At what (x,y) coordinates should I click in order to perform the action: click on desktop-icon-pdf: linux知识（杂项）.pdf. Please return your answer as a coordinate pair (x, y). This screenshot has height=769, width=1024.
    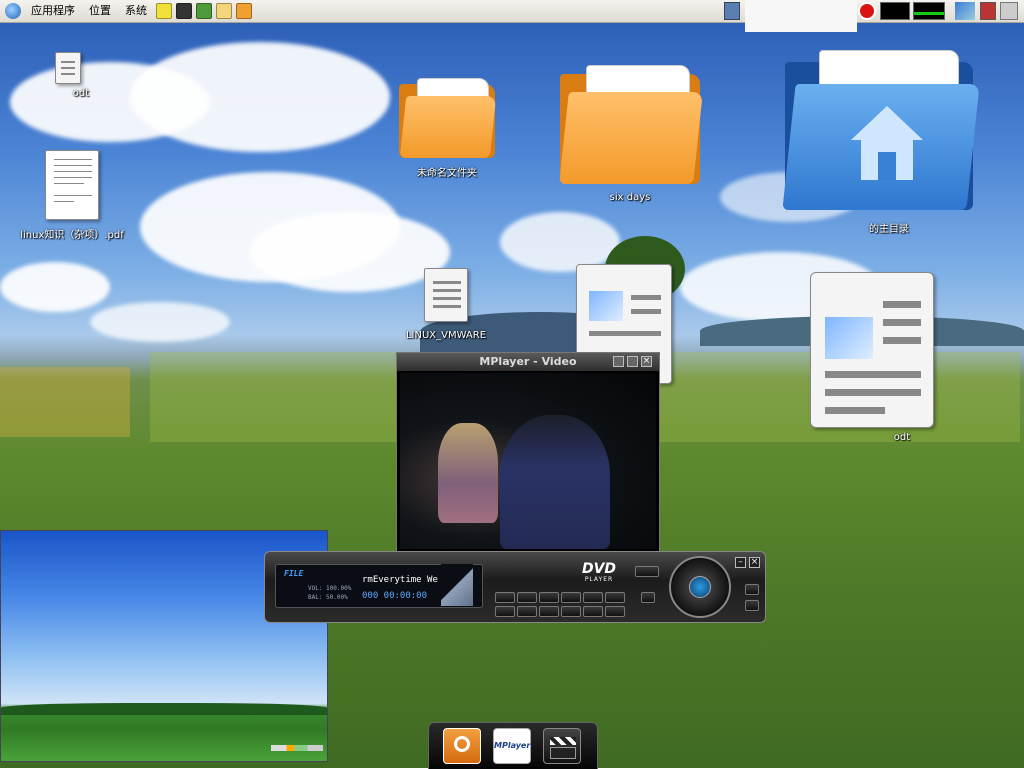
    Looking at the image, I should click on (72, 195).